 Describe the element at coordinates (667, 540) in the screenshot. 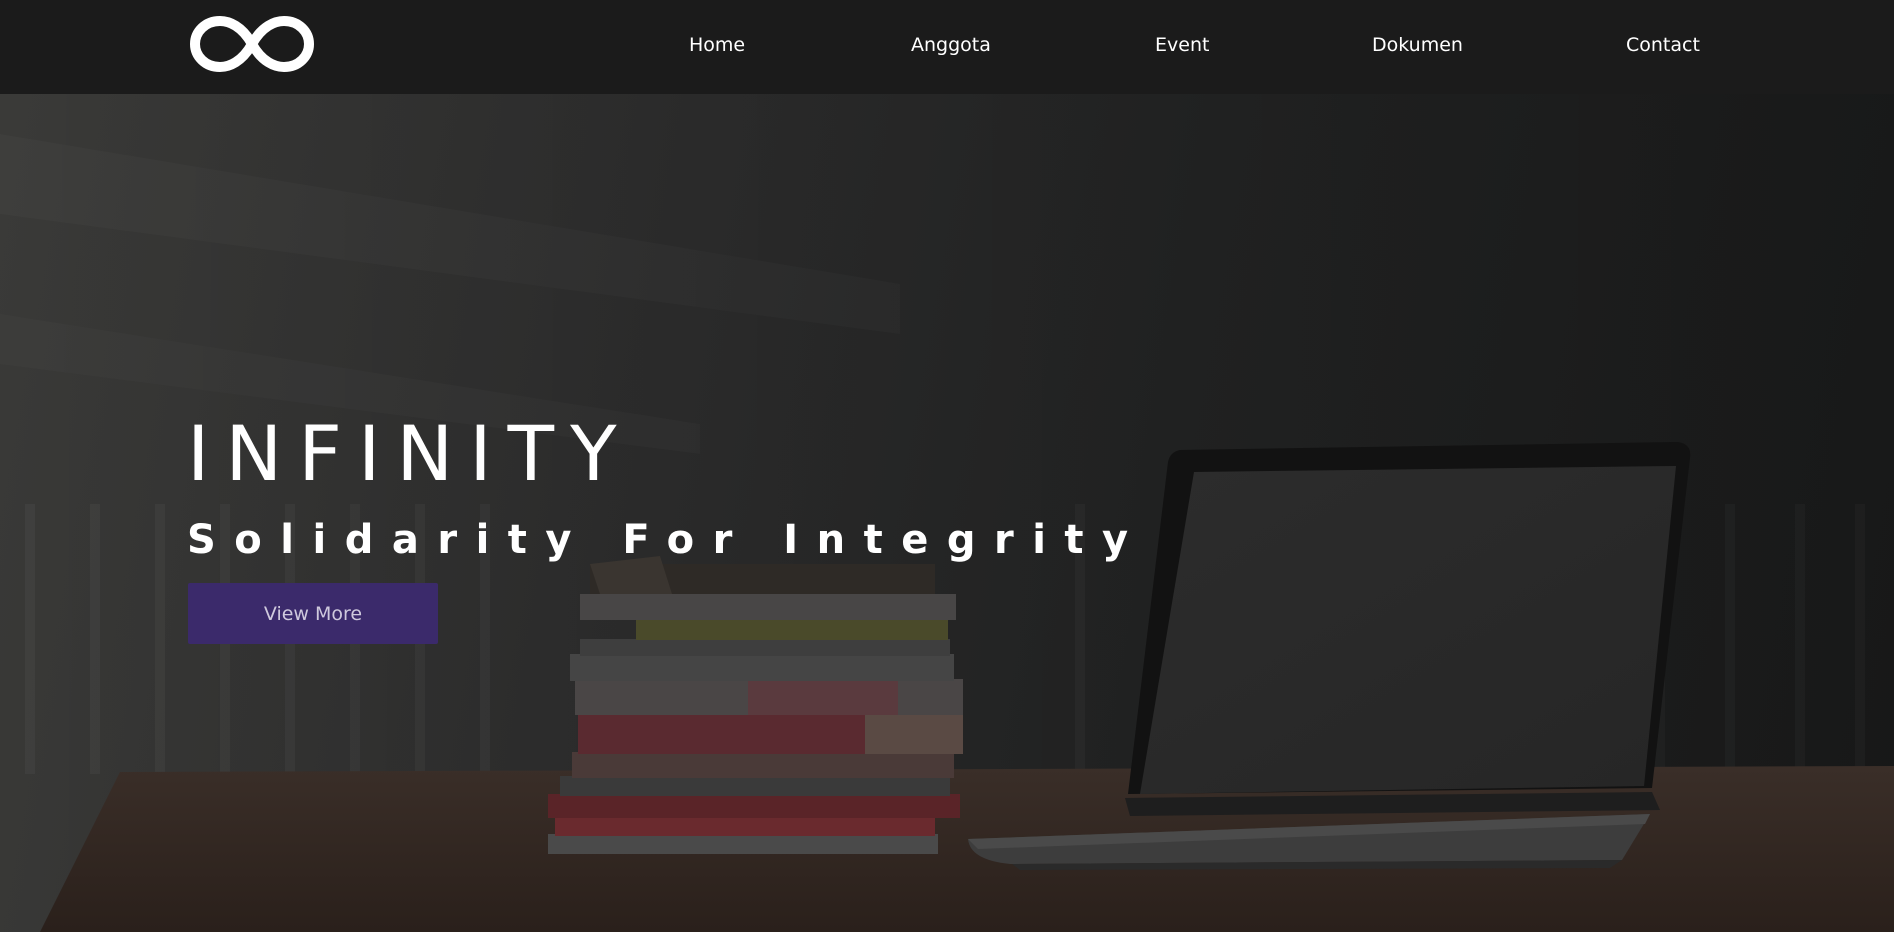

I see `hero-subtitle: Solidarity For Integrity` at that location.